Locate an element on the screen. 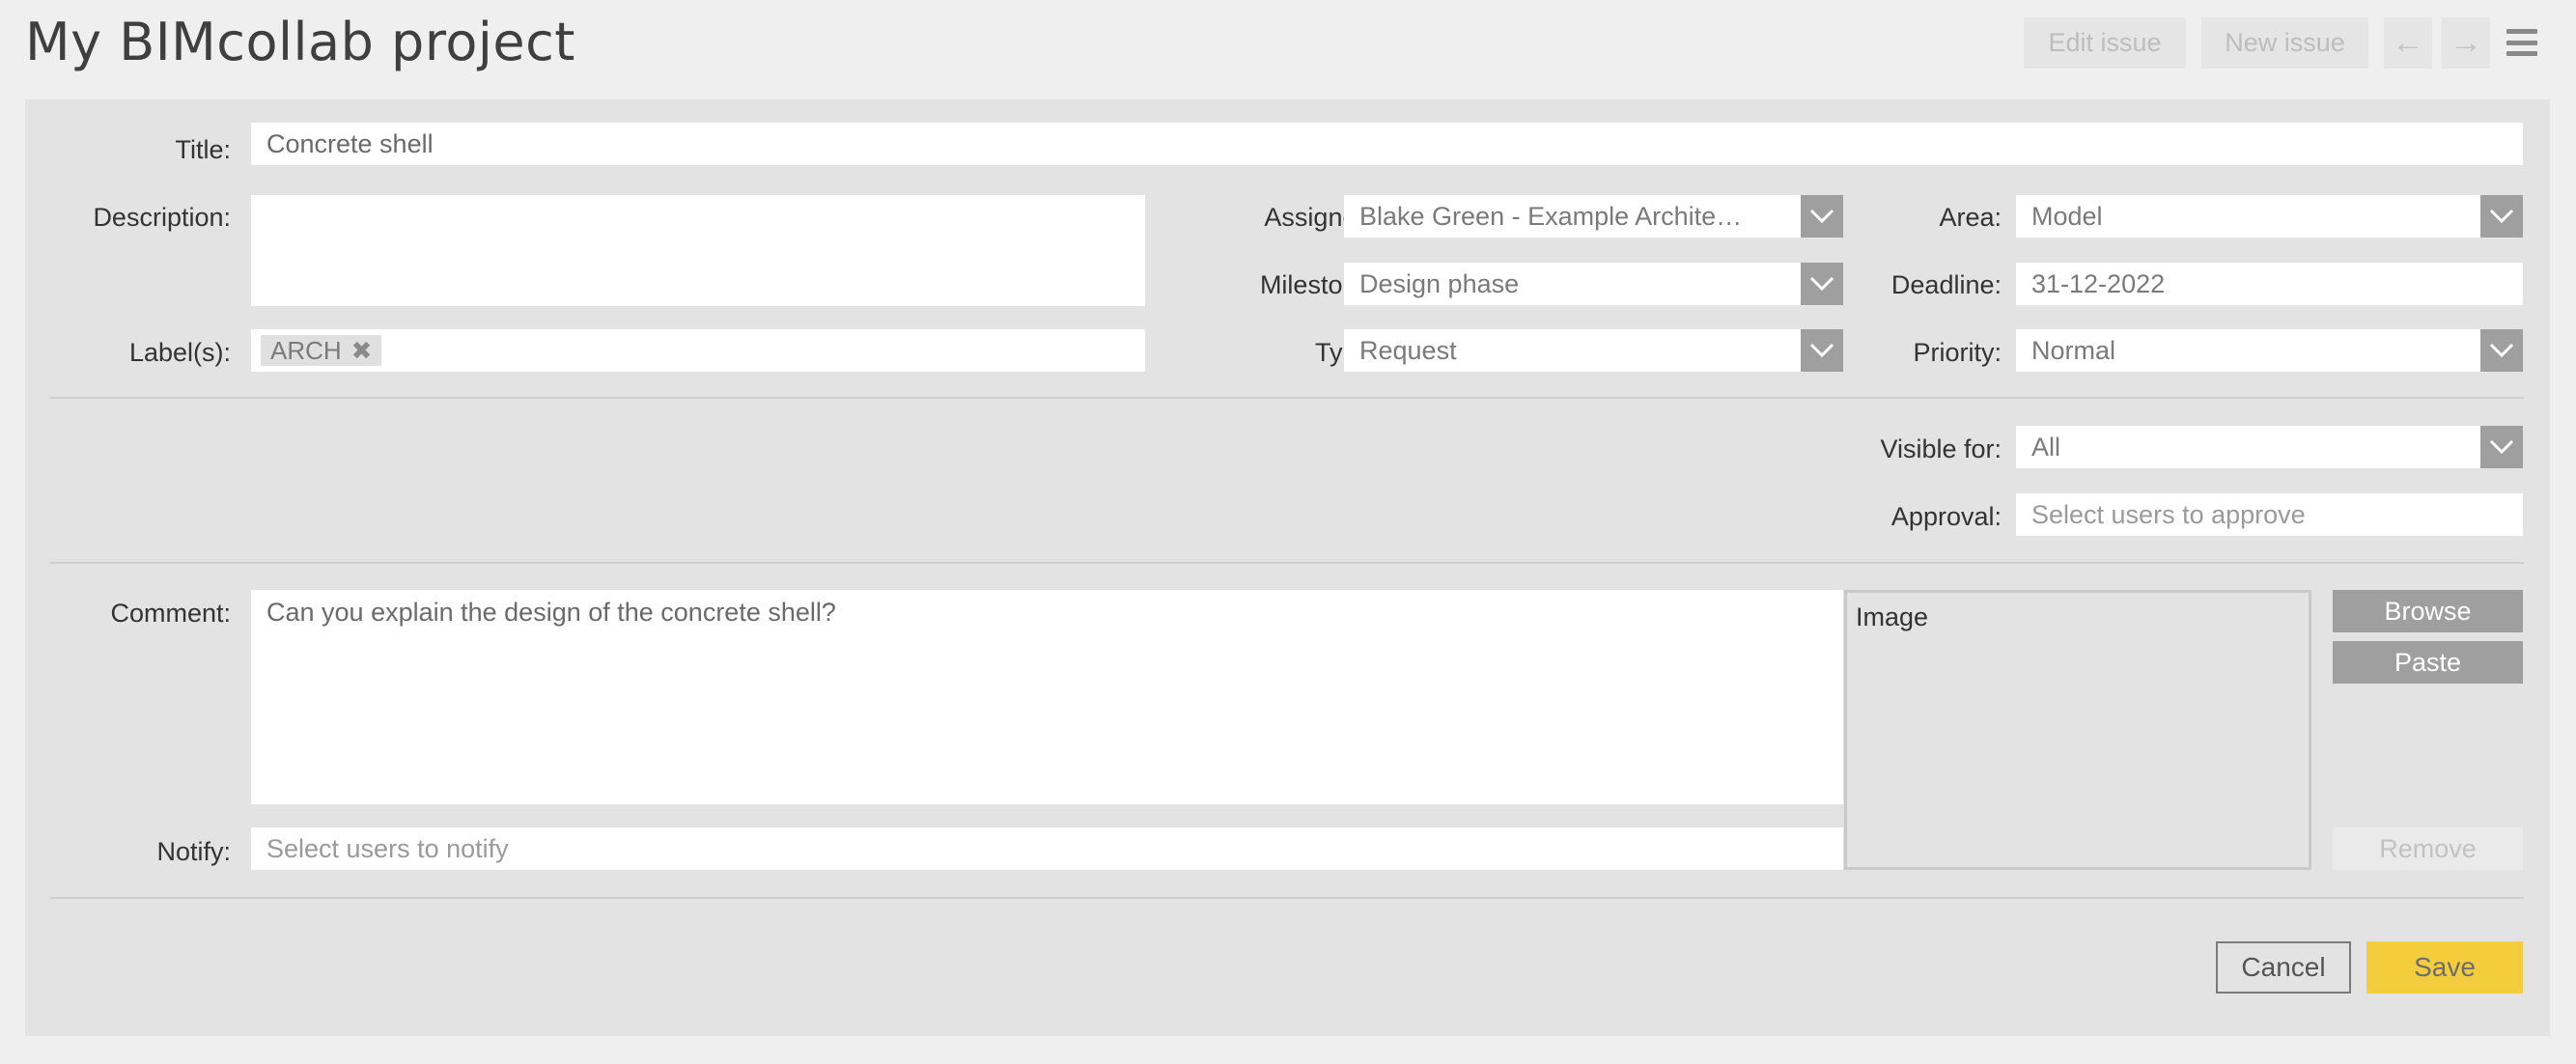 This screenshot has height=1064, width=2576. edit-issue-button: Edit issue is located at coordinates (2105, 43).